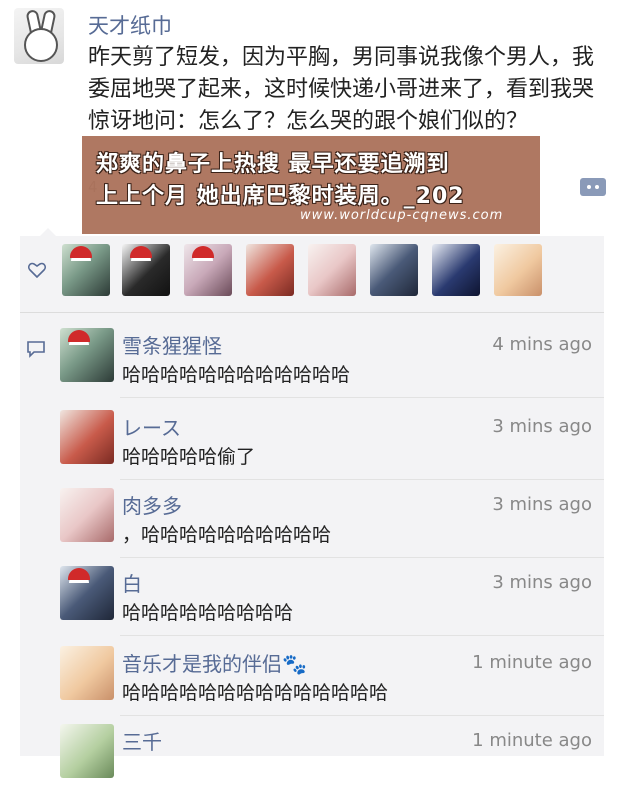 Image resolution: width=620 pixels, height=794 pixels. What do you see at coordinates (312, 756) in the screenshot?
I see `comment-item: 三千 1 minute ago` at bounding box center [312, 756].